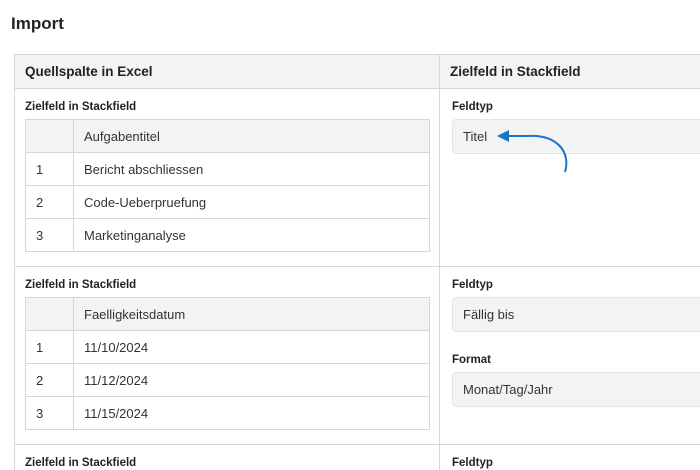 The width and height of the screenshot is (700, 470). I want to click on preview-row: 1 Bericht abschliessen, so click(227, 169).